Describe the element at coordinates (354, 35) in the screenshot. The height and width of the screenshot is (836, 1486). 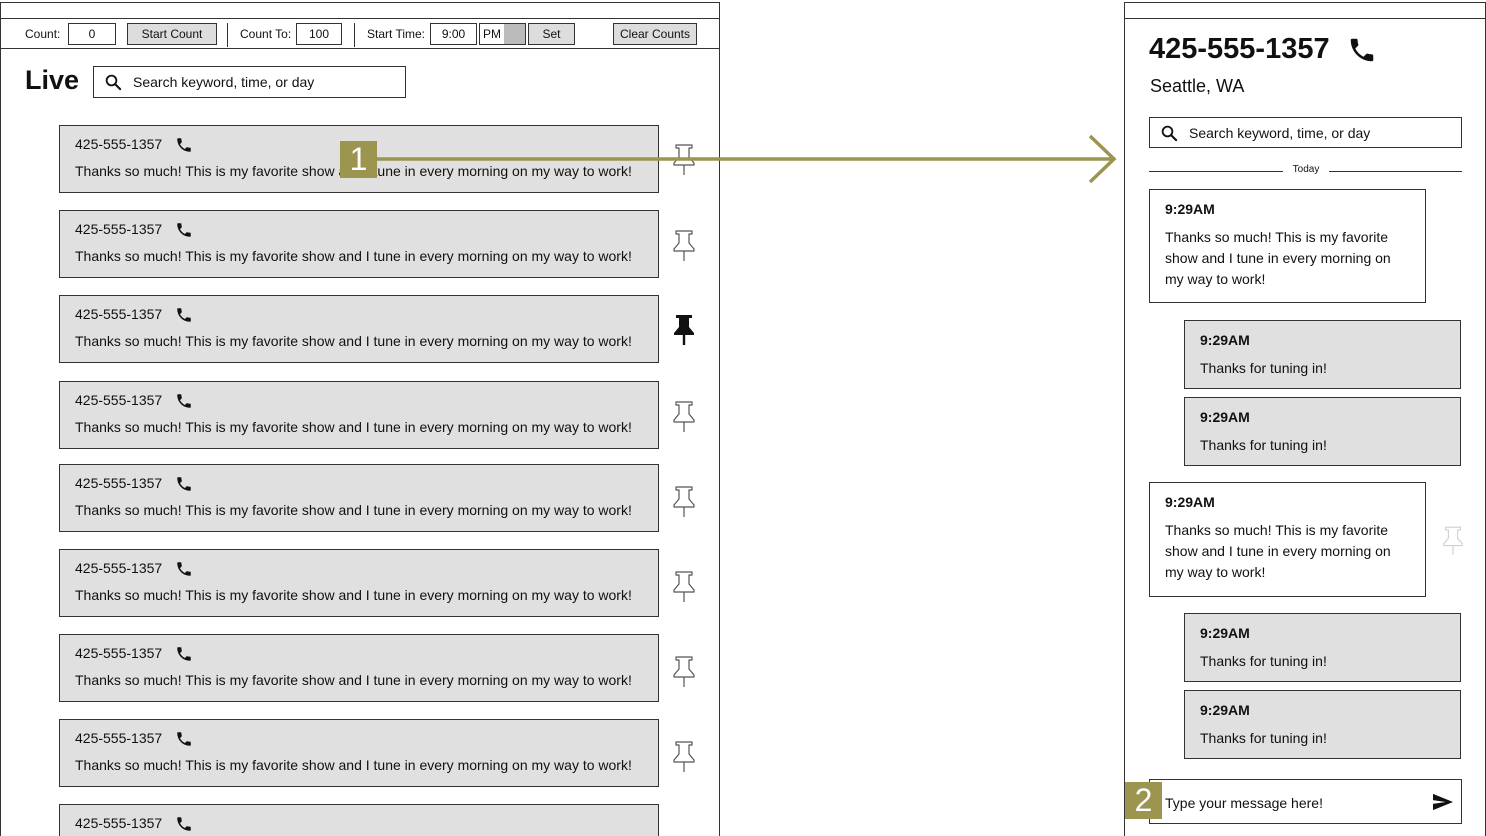
I see `toolbar-divider` at that location.